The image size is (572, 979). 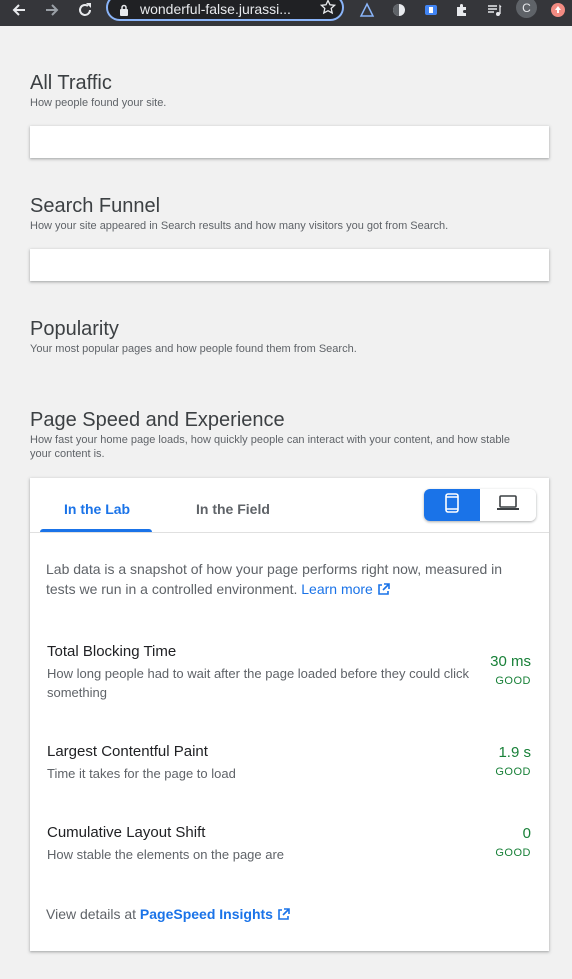 What do you see at coordinates (328, 10) in the screenshot?
I see `bookmark-star-icon` at bounding box center [328, 10].